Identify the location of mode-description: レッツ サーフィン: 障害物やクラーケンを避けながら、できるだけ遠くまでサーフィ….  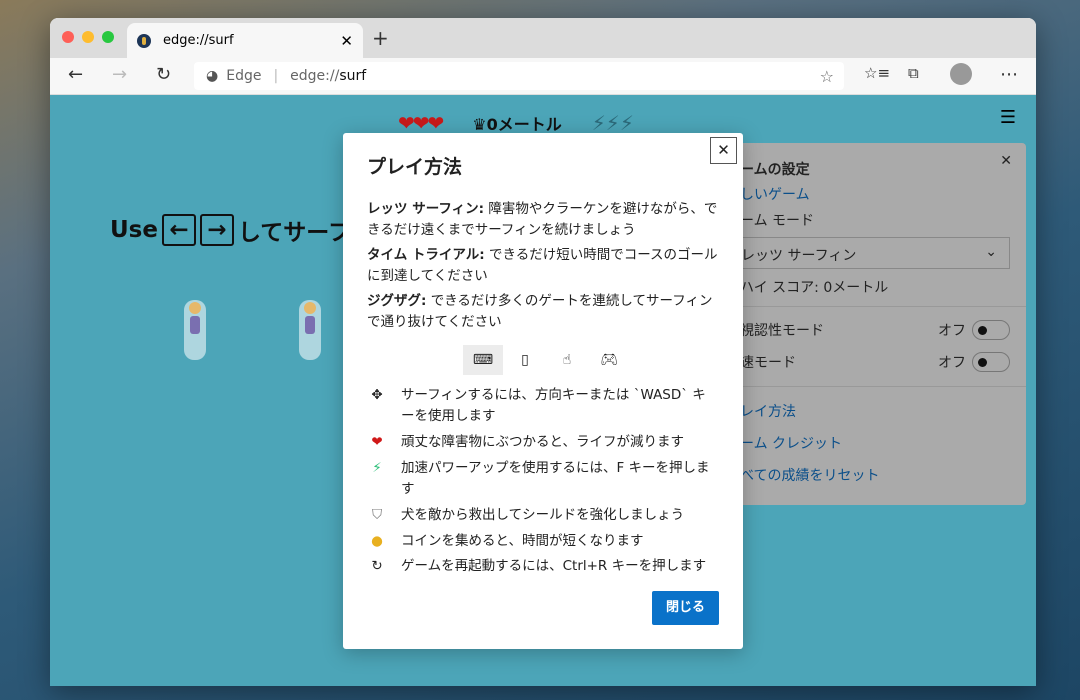
(543, 220).